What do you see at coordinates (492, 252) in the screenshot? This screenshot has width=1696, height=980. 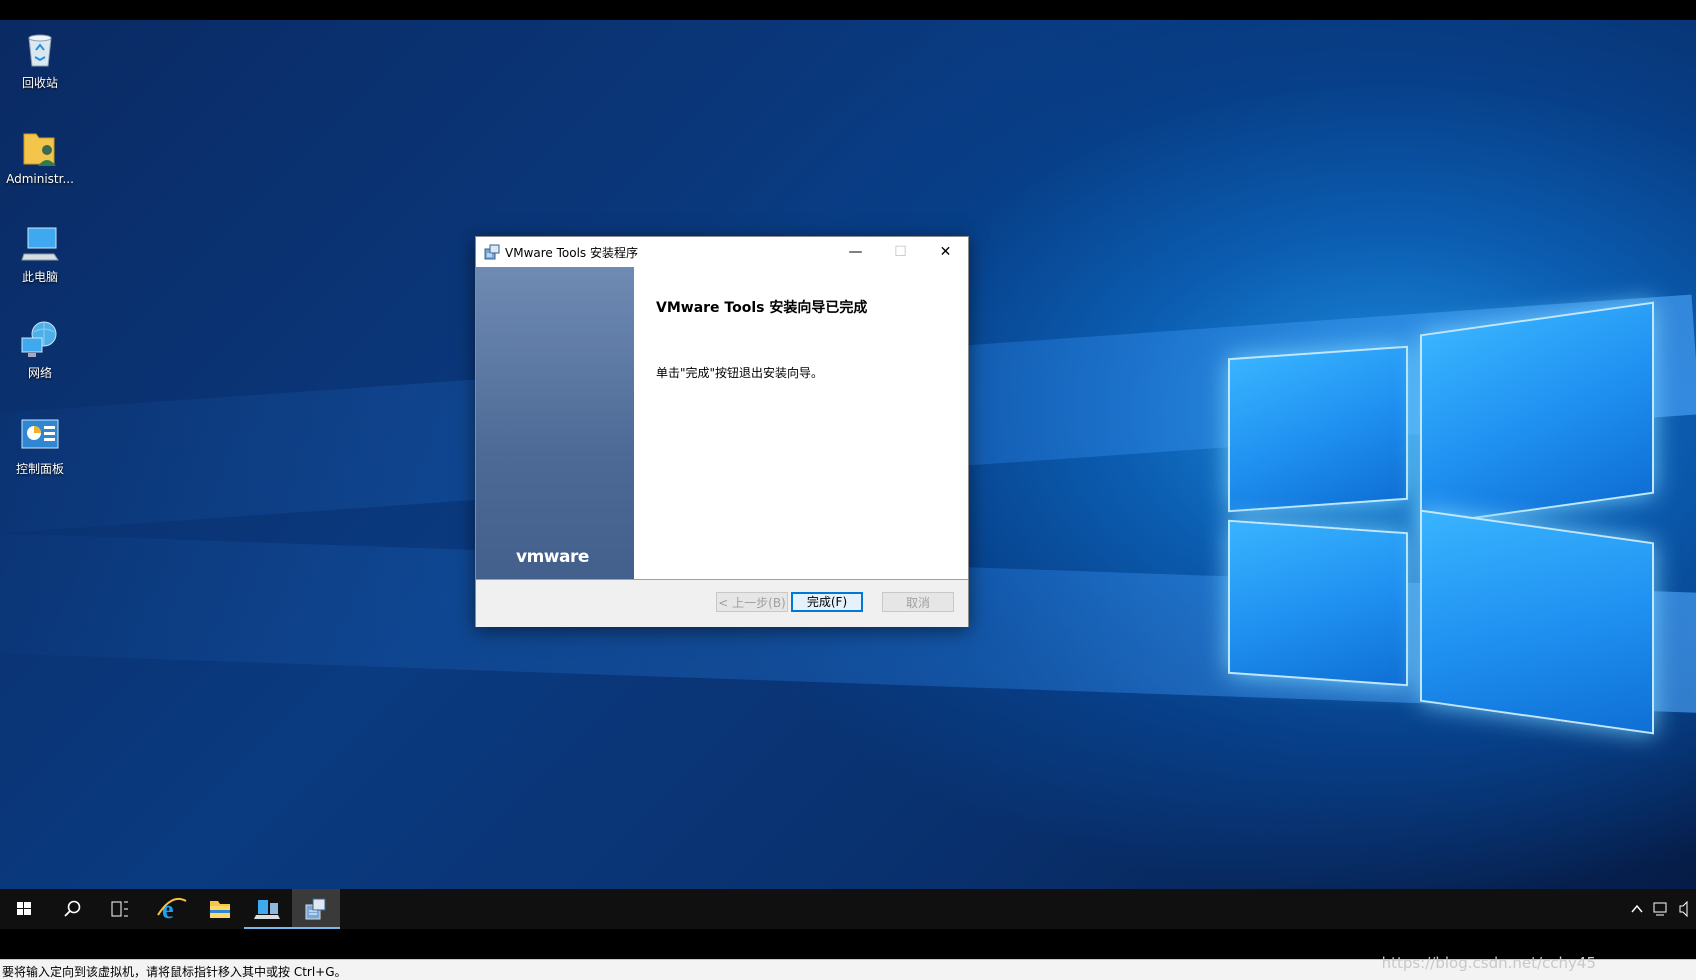 I see `setup-icon` at bounding box center [492, 252].